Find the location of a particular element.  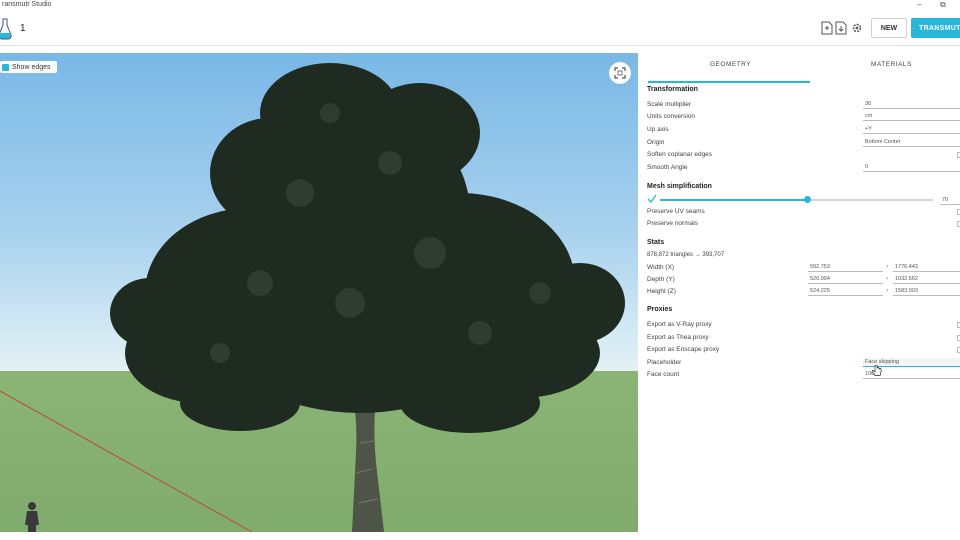

smooth-angle-label: Smooth Angle is located at coordinates (667, 167).